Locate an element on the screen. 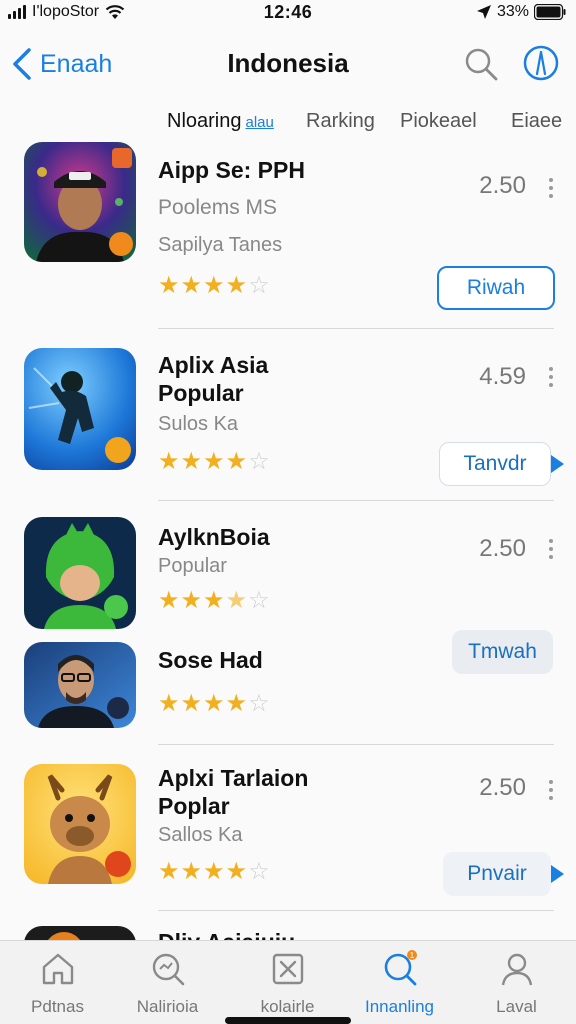  status-right: 33% is located at coordinates (521, 12).